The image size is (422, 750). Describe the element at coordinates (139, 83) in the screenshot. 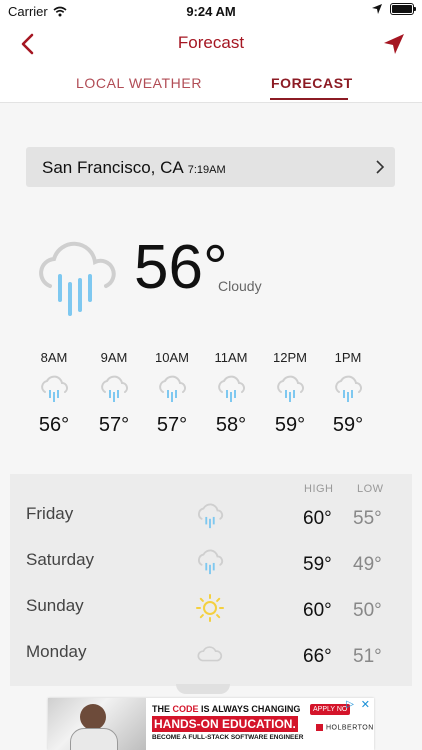

I see `tab-local-weather: LOCAL WEATHER` at that location.